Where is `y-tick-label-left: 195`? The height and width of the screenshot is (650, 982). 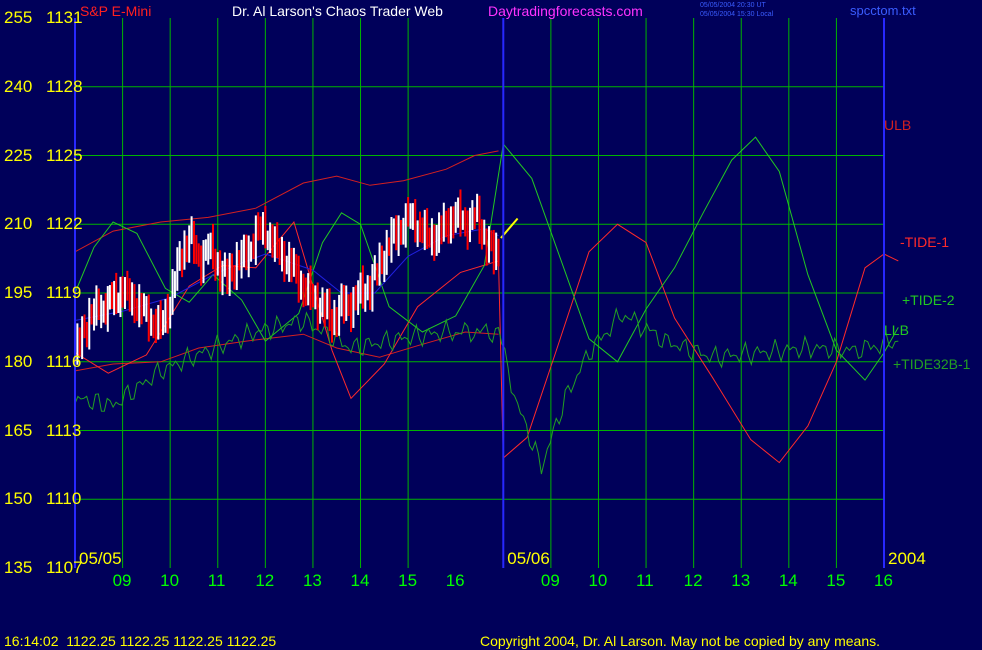 y-tick-label-left: 195 is located at coordinates (18, 292).